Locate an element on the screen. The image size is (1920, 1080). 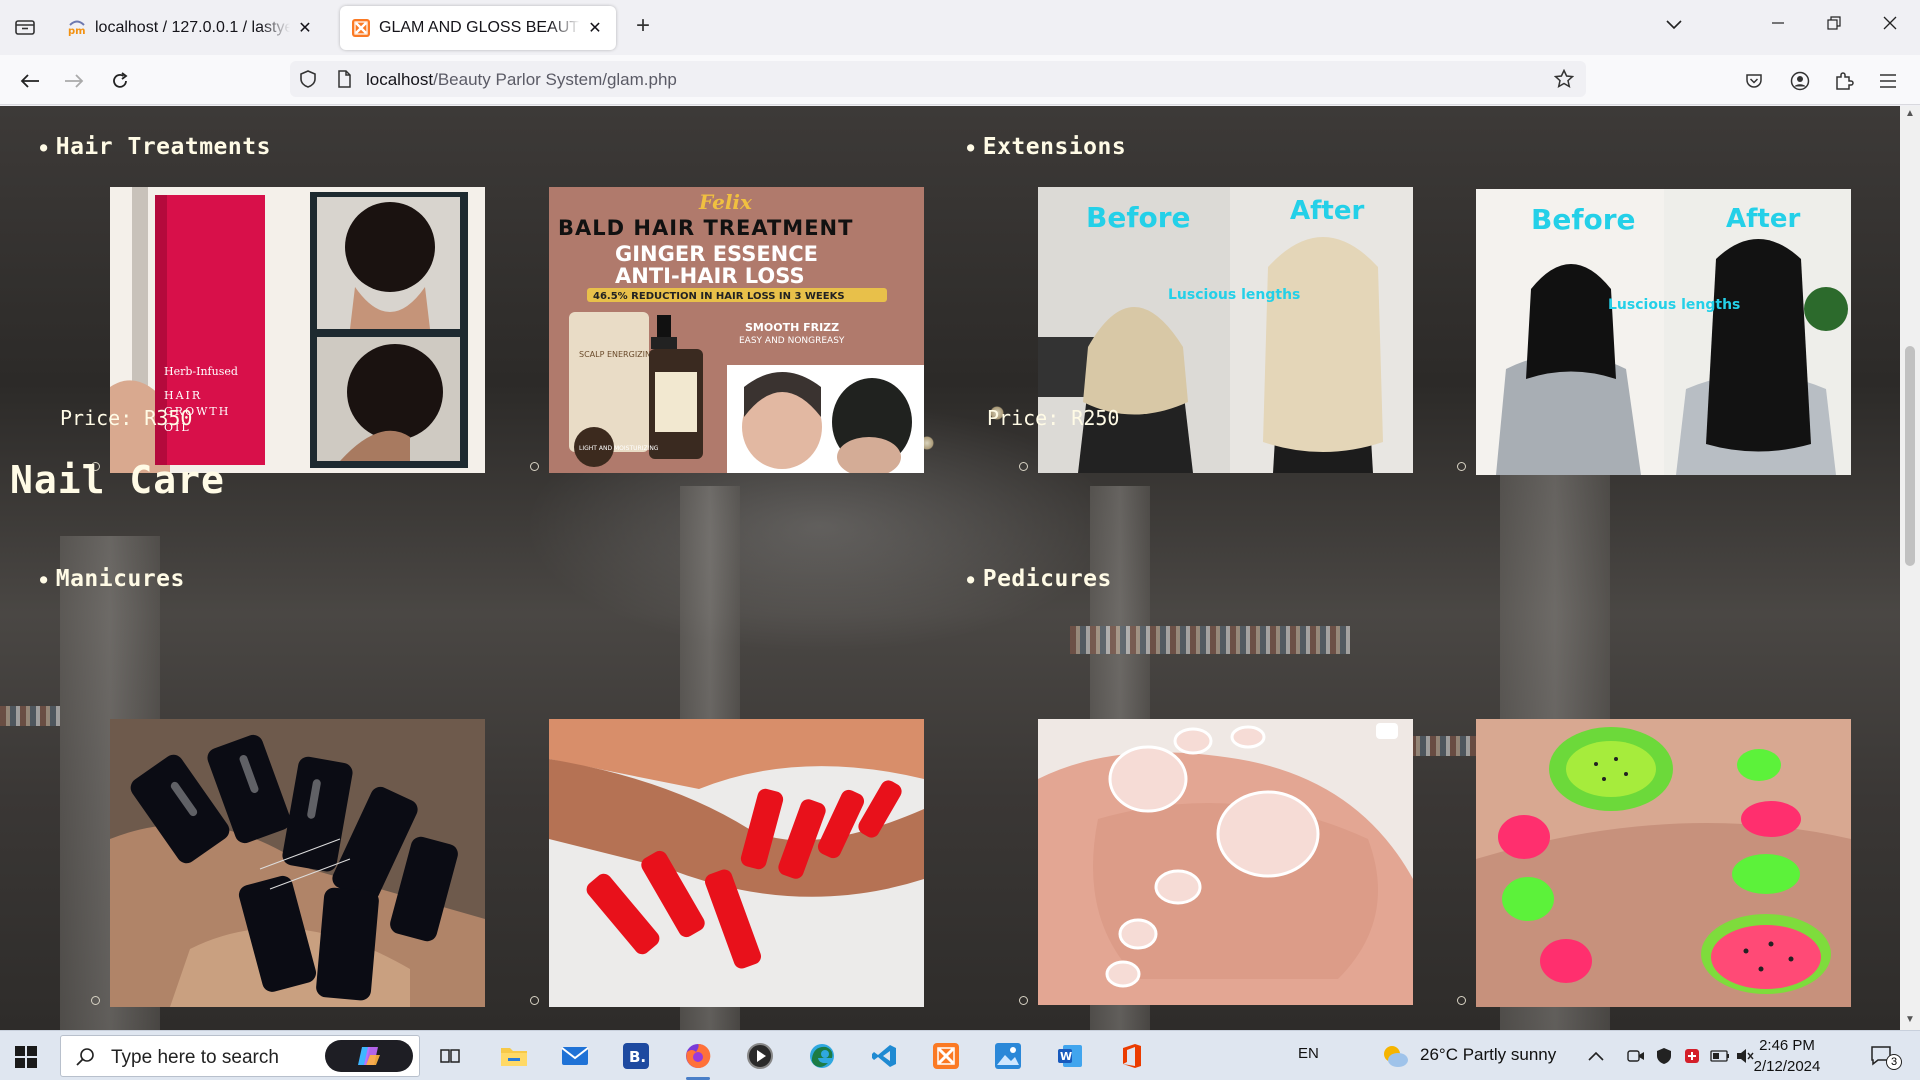
after-label: After is located at coordinates (1327, 211).